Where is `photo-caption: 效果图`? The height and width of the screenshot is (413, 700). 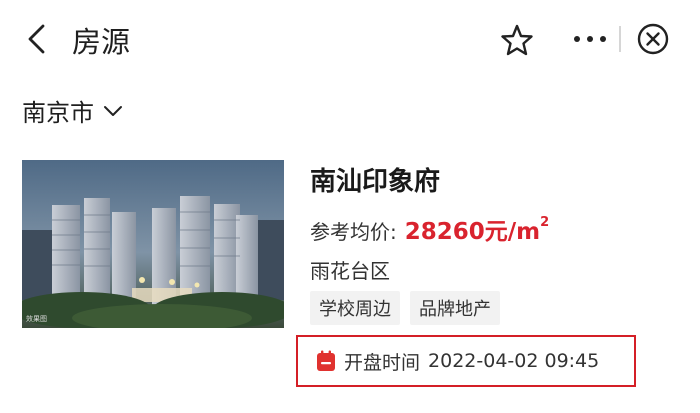 photo-caption: 效果图 is located at coordinates (36, 319).